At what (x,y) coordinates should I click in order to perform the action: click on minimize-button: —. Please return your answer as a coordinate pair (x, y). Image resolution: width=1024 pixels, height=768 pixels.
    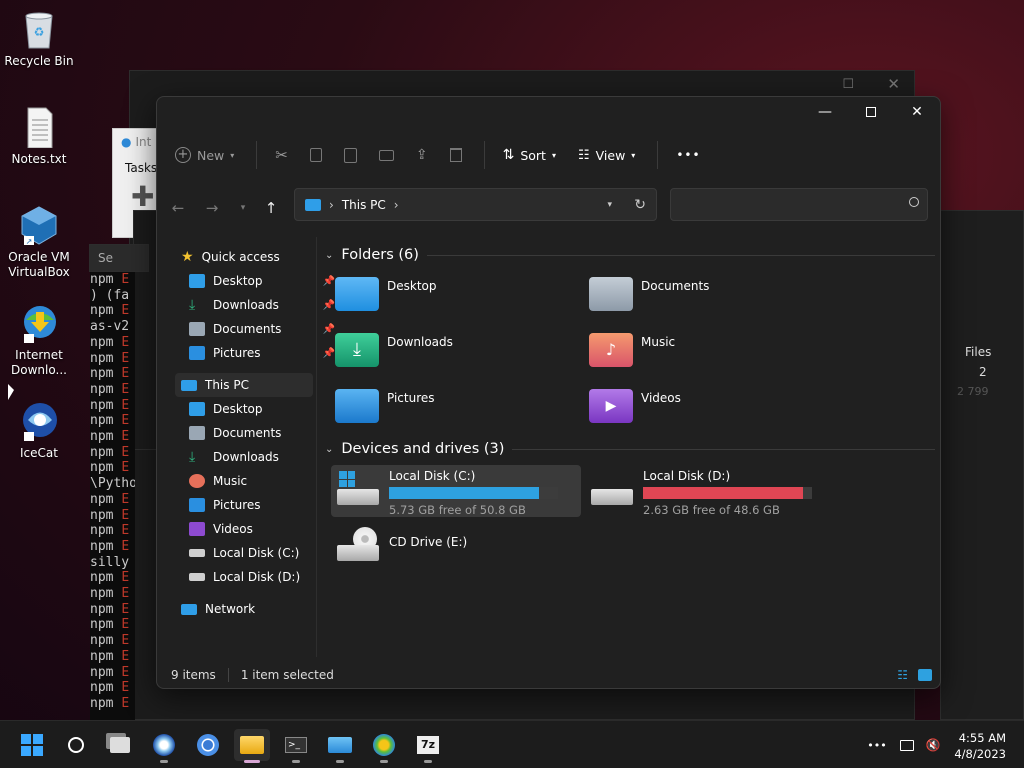
    Looking at the image, I should click on (825, 112).